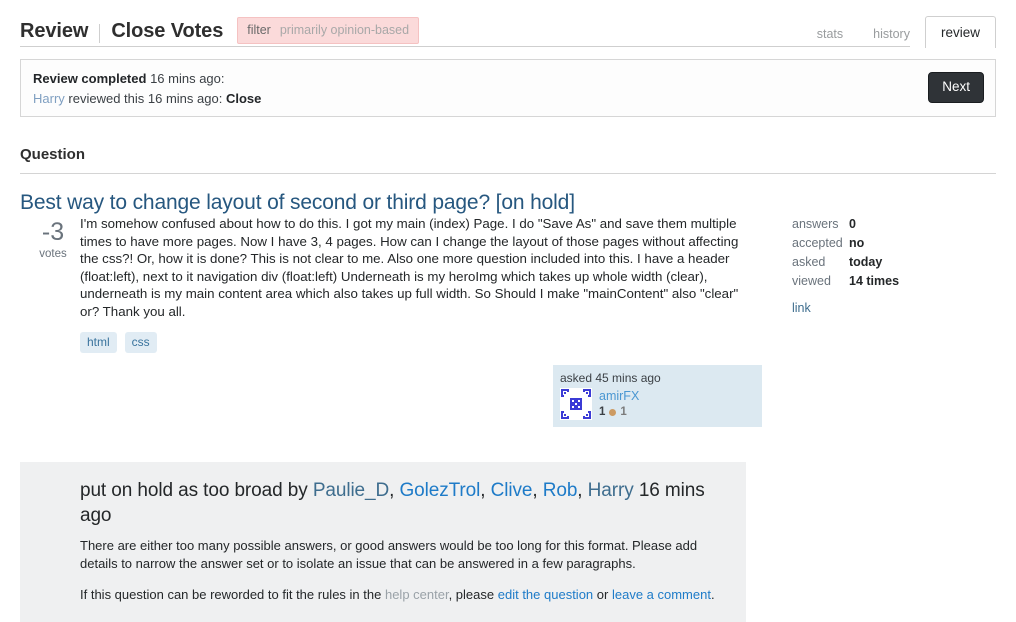  I want to click on reviewer-name: Harry, so click(49, 98).